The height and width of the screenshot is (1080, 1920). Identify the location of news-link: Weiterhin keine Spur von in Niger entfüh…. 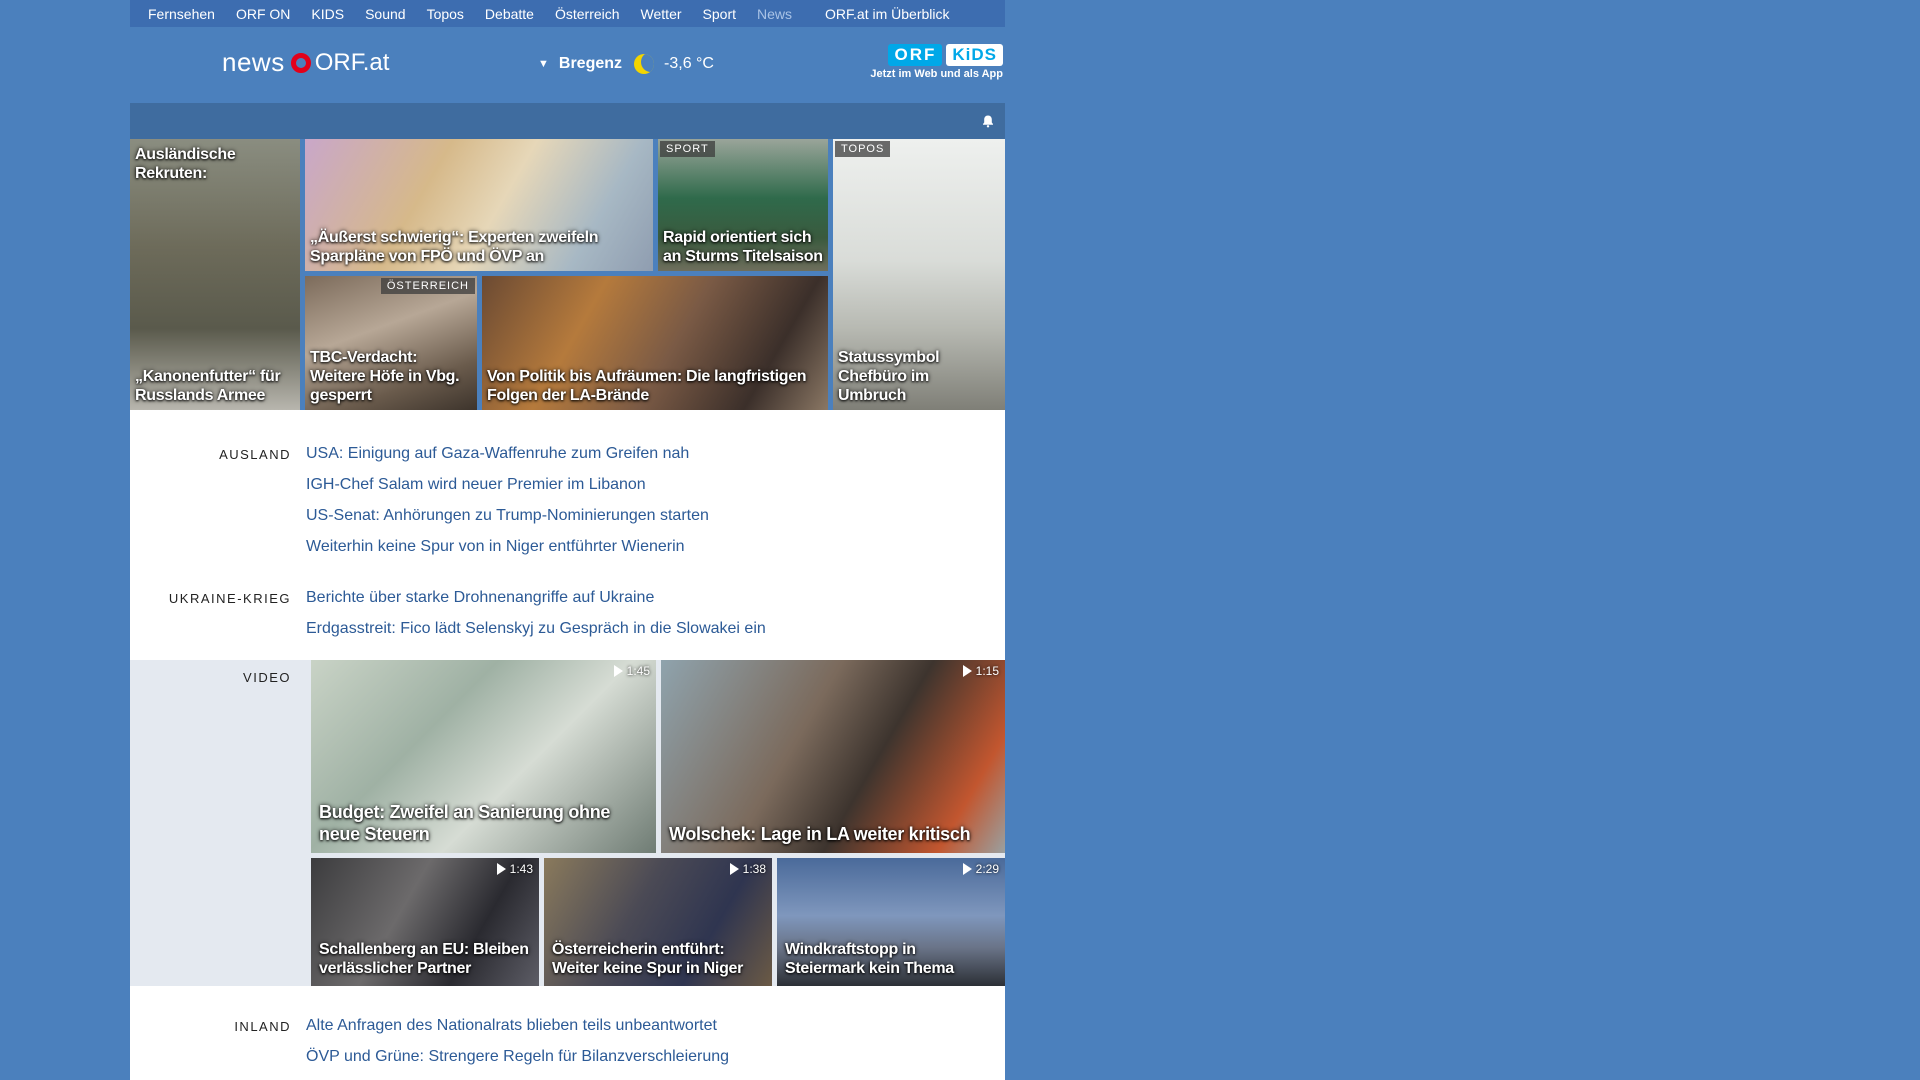
(507, 546).